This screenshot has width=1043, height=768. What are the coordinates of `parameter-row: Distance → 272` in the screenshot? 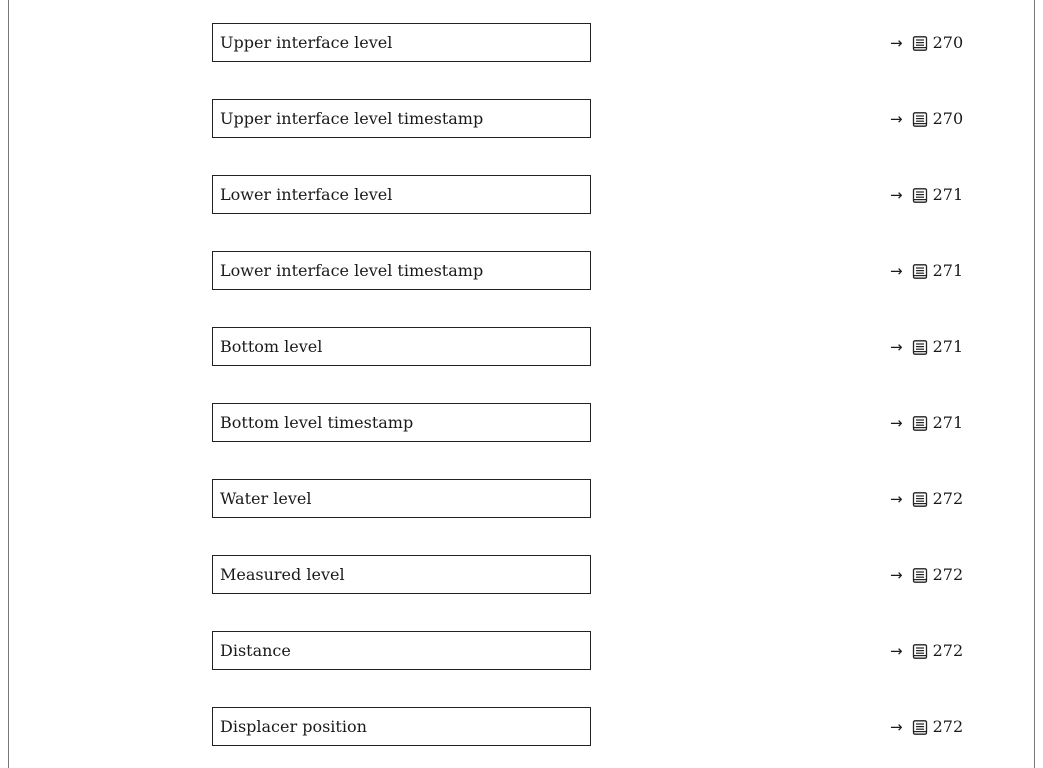 It's located at (521, 650).